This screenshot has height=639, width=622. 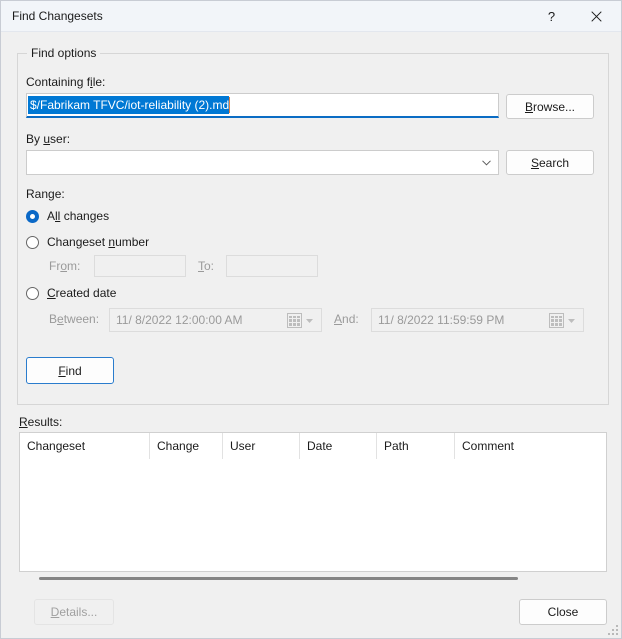 What do you see at coordinates (132, 242) in the screenshot?
I see `label-part: umber` at bounding box center [132, 242].